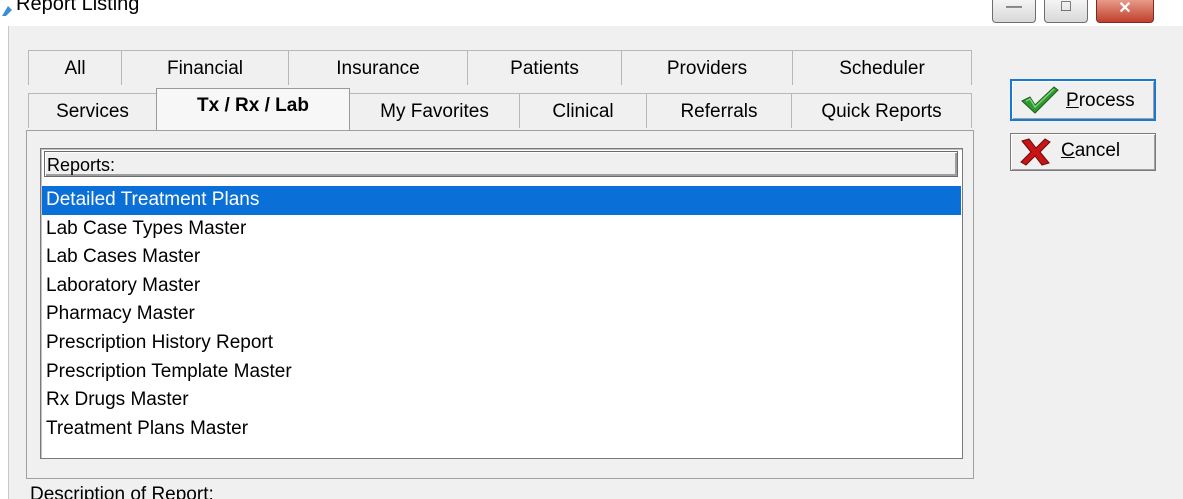  What do you see at coordinates (7, 11) in the screenshot?
I see `app-icon` at bounding box center [7, 11].